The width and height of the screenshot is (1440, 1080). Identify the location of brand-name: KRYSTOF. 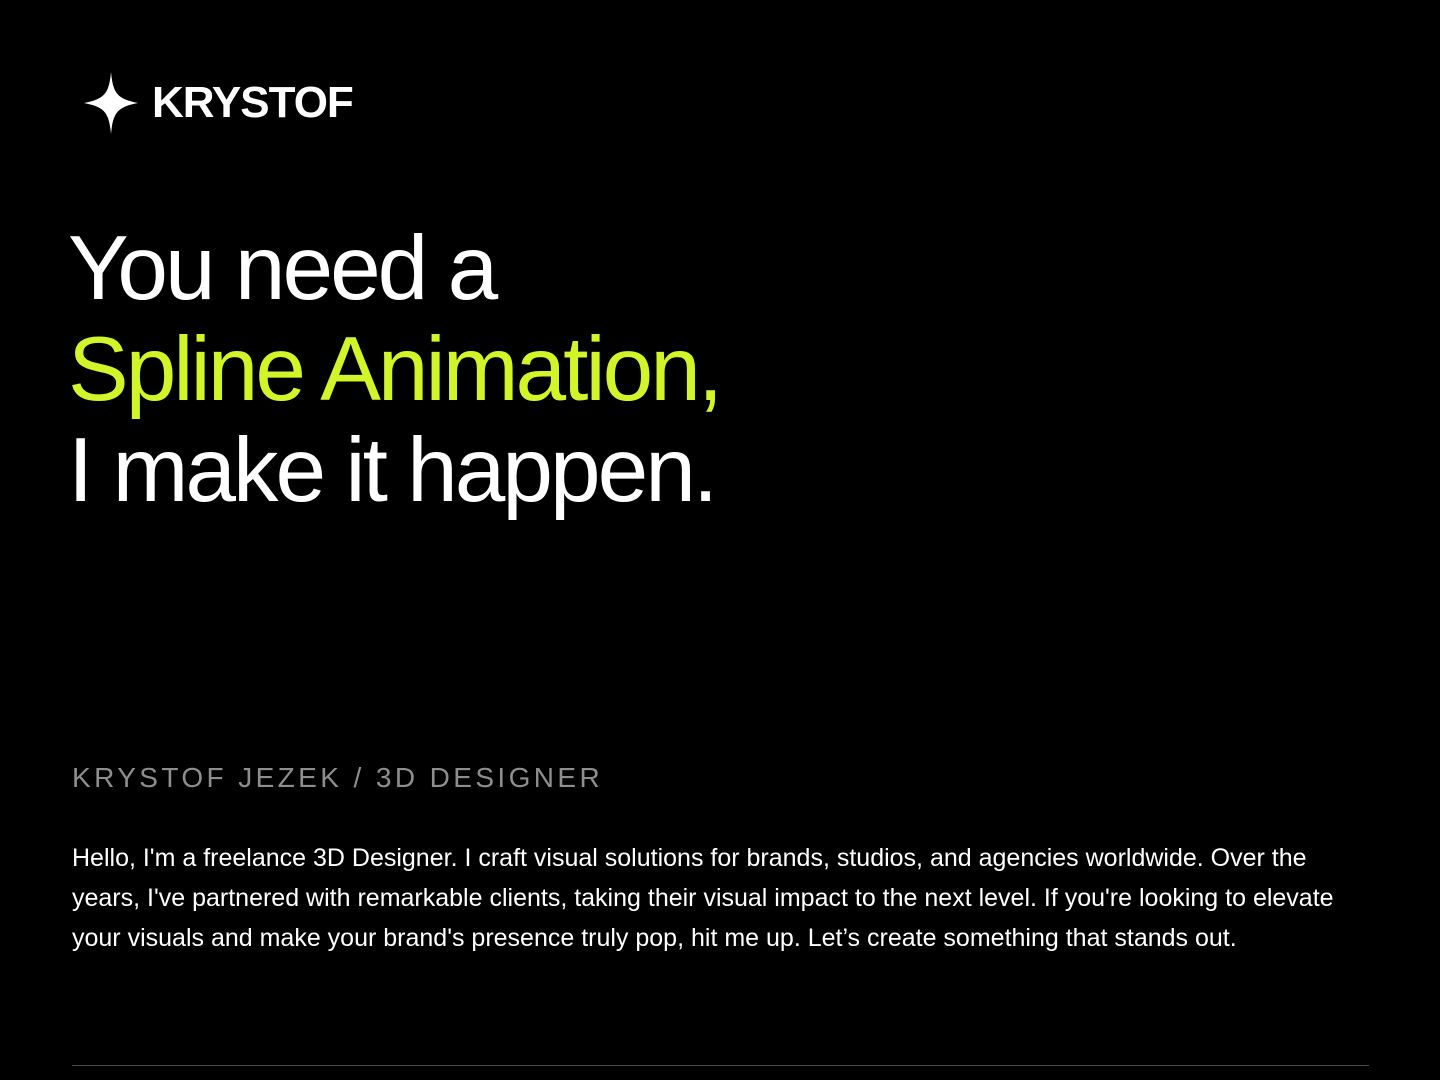
(253, 102).